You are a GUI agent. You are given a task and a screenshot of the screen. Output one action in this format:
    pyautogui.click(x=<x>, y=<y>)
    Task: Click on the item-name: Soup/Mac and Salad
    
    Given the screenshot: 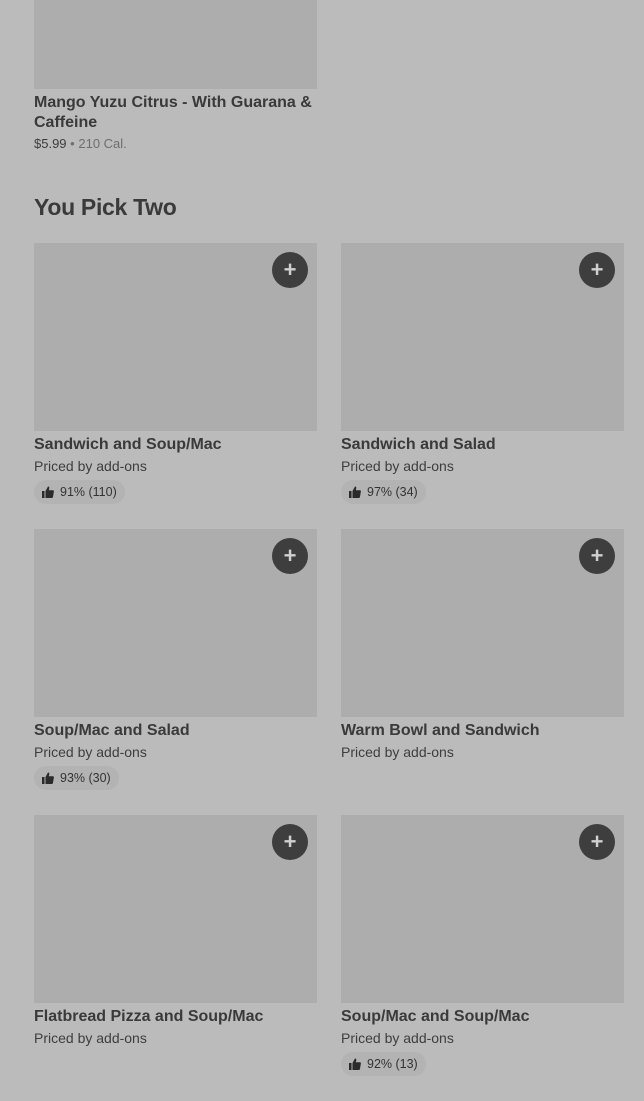 What is the action you would take?
    pyautogui.click(x=112, y=730)
    